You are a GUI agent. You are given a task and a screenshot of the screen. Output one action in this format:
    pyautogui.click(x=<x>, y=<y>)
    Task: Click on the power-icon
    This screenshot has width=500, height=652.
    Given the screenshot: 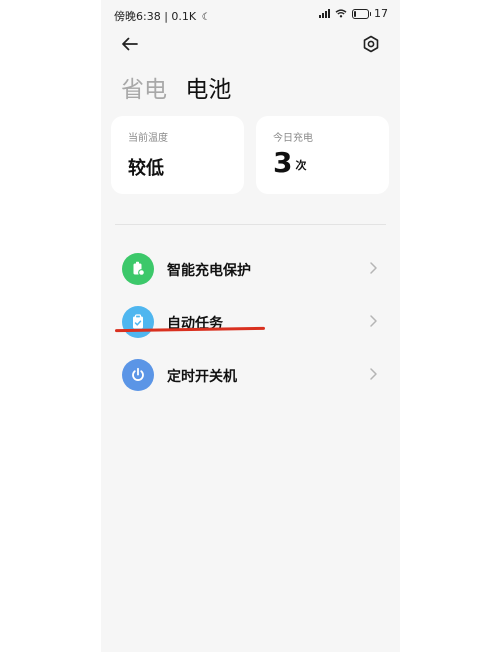 What is the action you would take?
    pyautogui.click(x=138, y=375)
    